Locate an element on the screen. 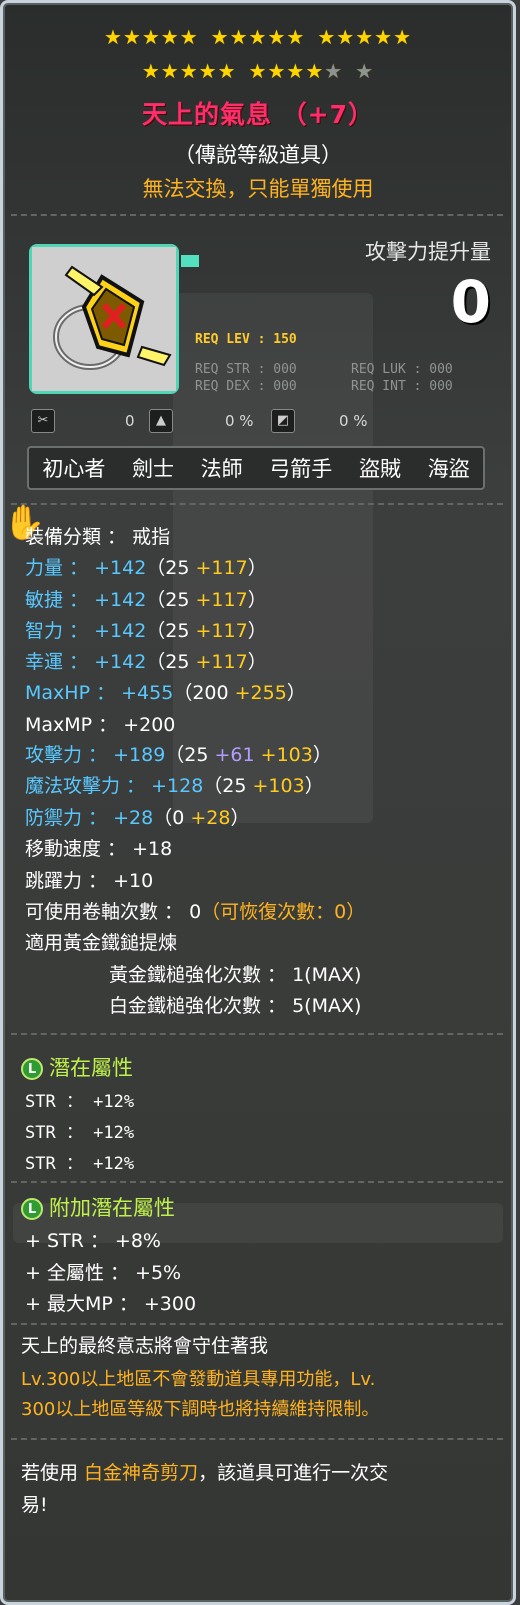  misc-value-b: 0 % is located at coordinates (239, 421).